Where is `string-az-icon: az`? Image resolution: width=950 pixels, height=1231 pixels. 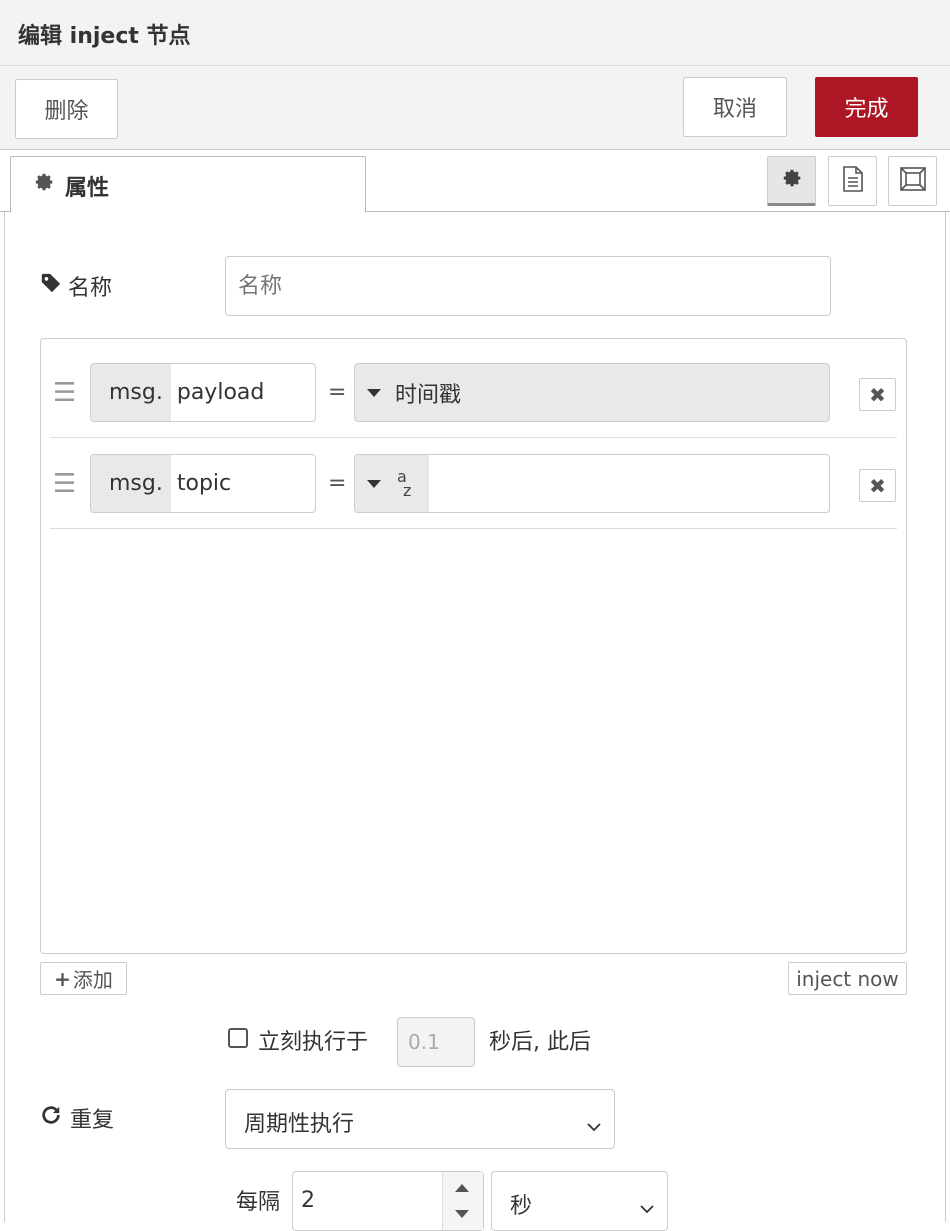 string-az-icon: az is located at coordinates (404, 483).